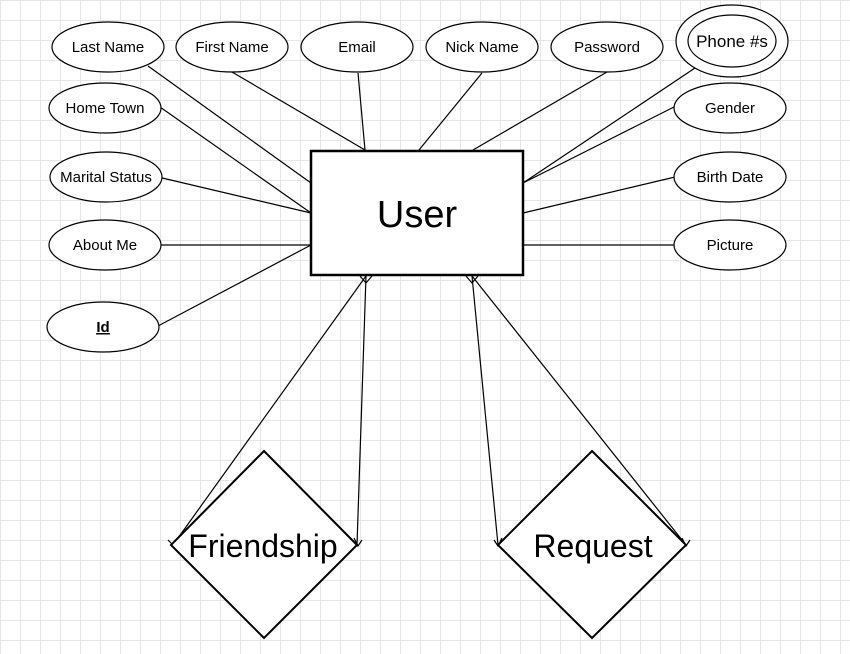 The image size is (850, 654). I want to click on attribute-picture-label: Picture, so click(730, 245).